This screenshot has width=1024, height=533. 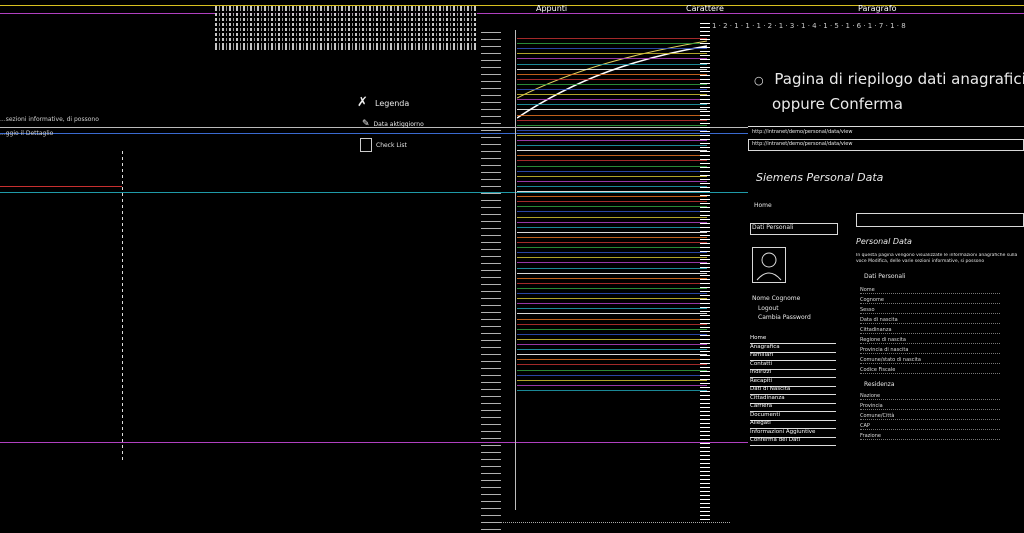 I want to click on tabs-toolbar, so click(x=940, y=220).